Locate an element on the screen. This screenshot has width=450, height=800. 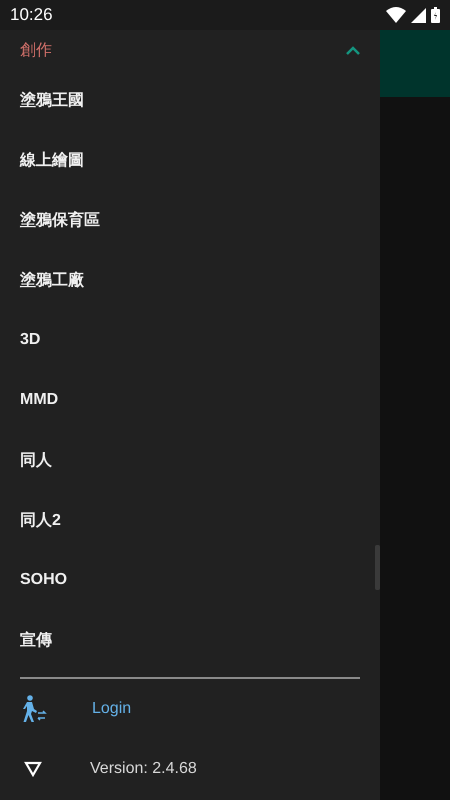
version-text: Version: 2.4.68 is located at coordinates (143, 769).